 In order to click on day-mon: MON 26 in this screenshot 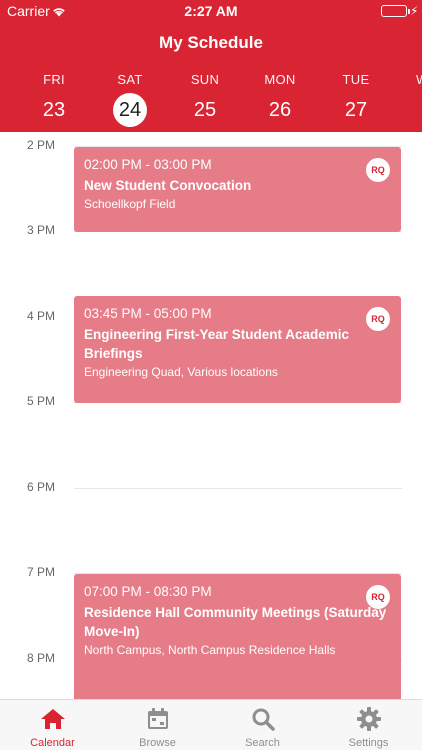, I will do `click(280, 99)`.